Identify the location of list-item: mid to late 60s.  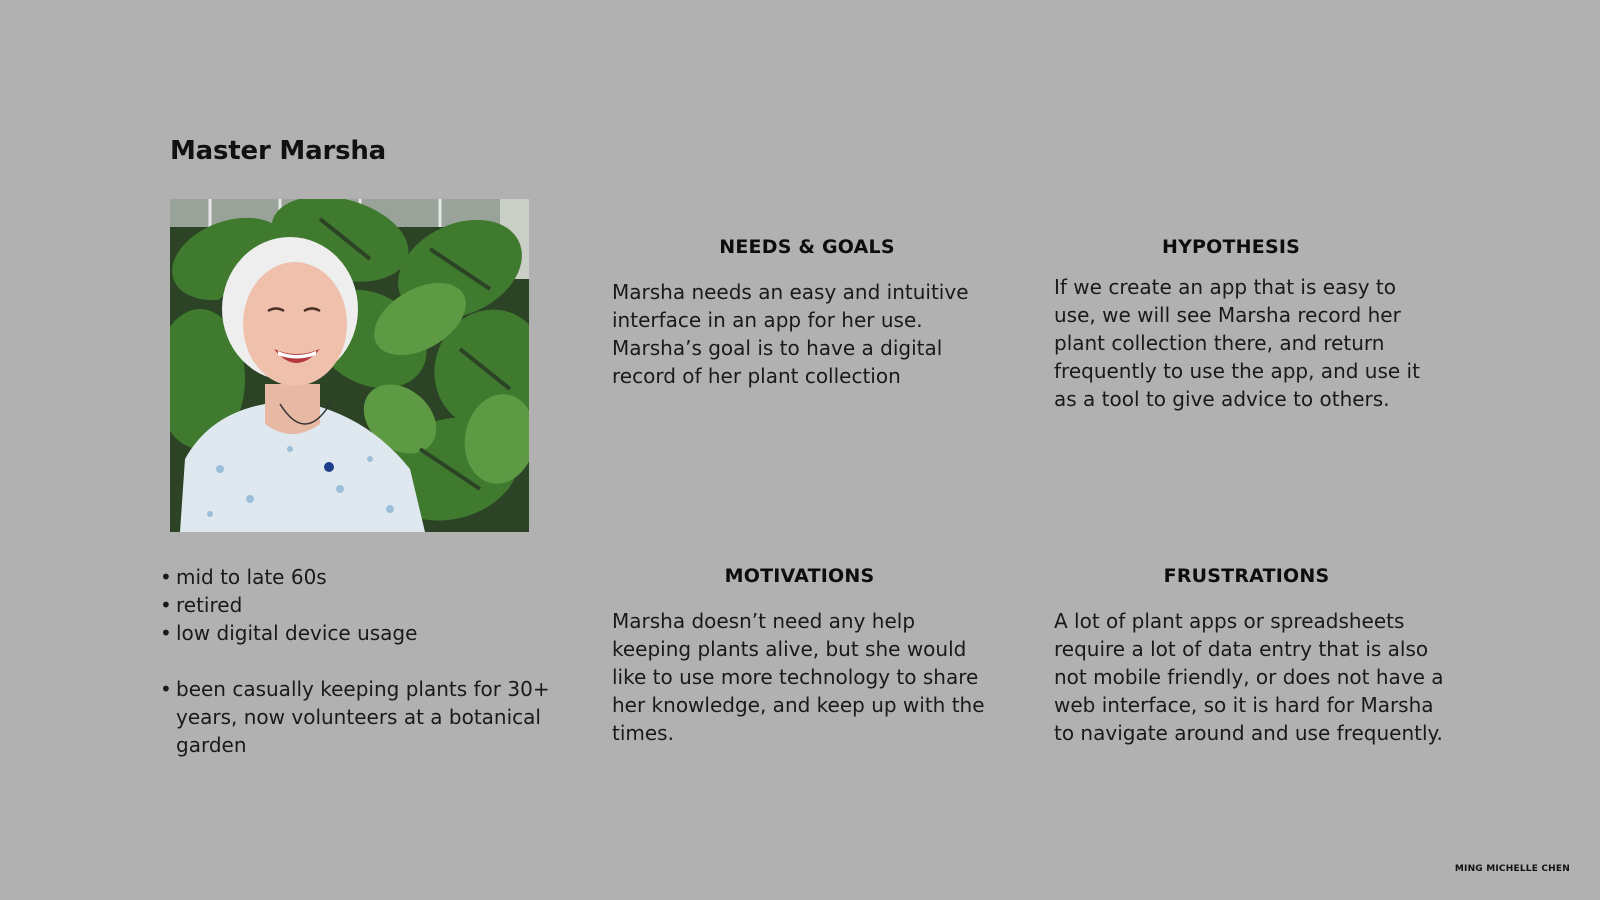
(355, 577).